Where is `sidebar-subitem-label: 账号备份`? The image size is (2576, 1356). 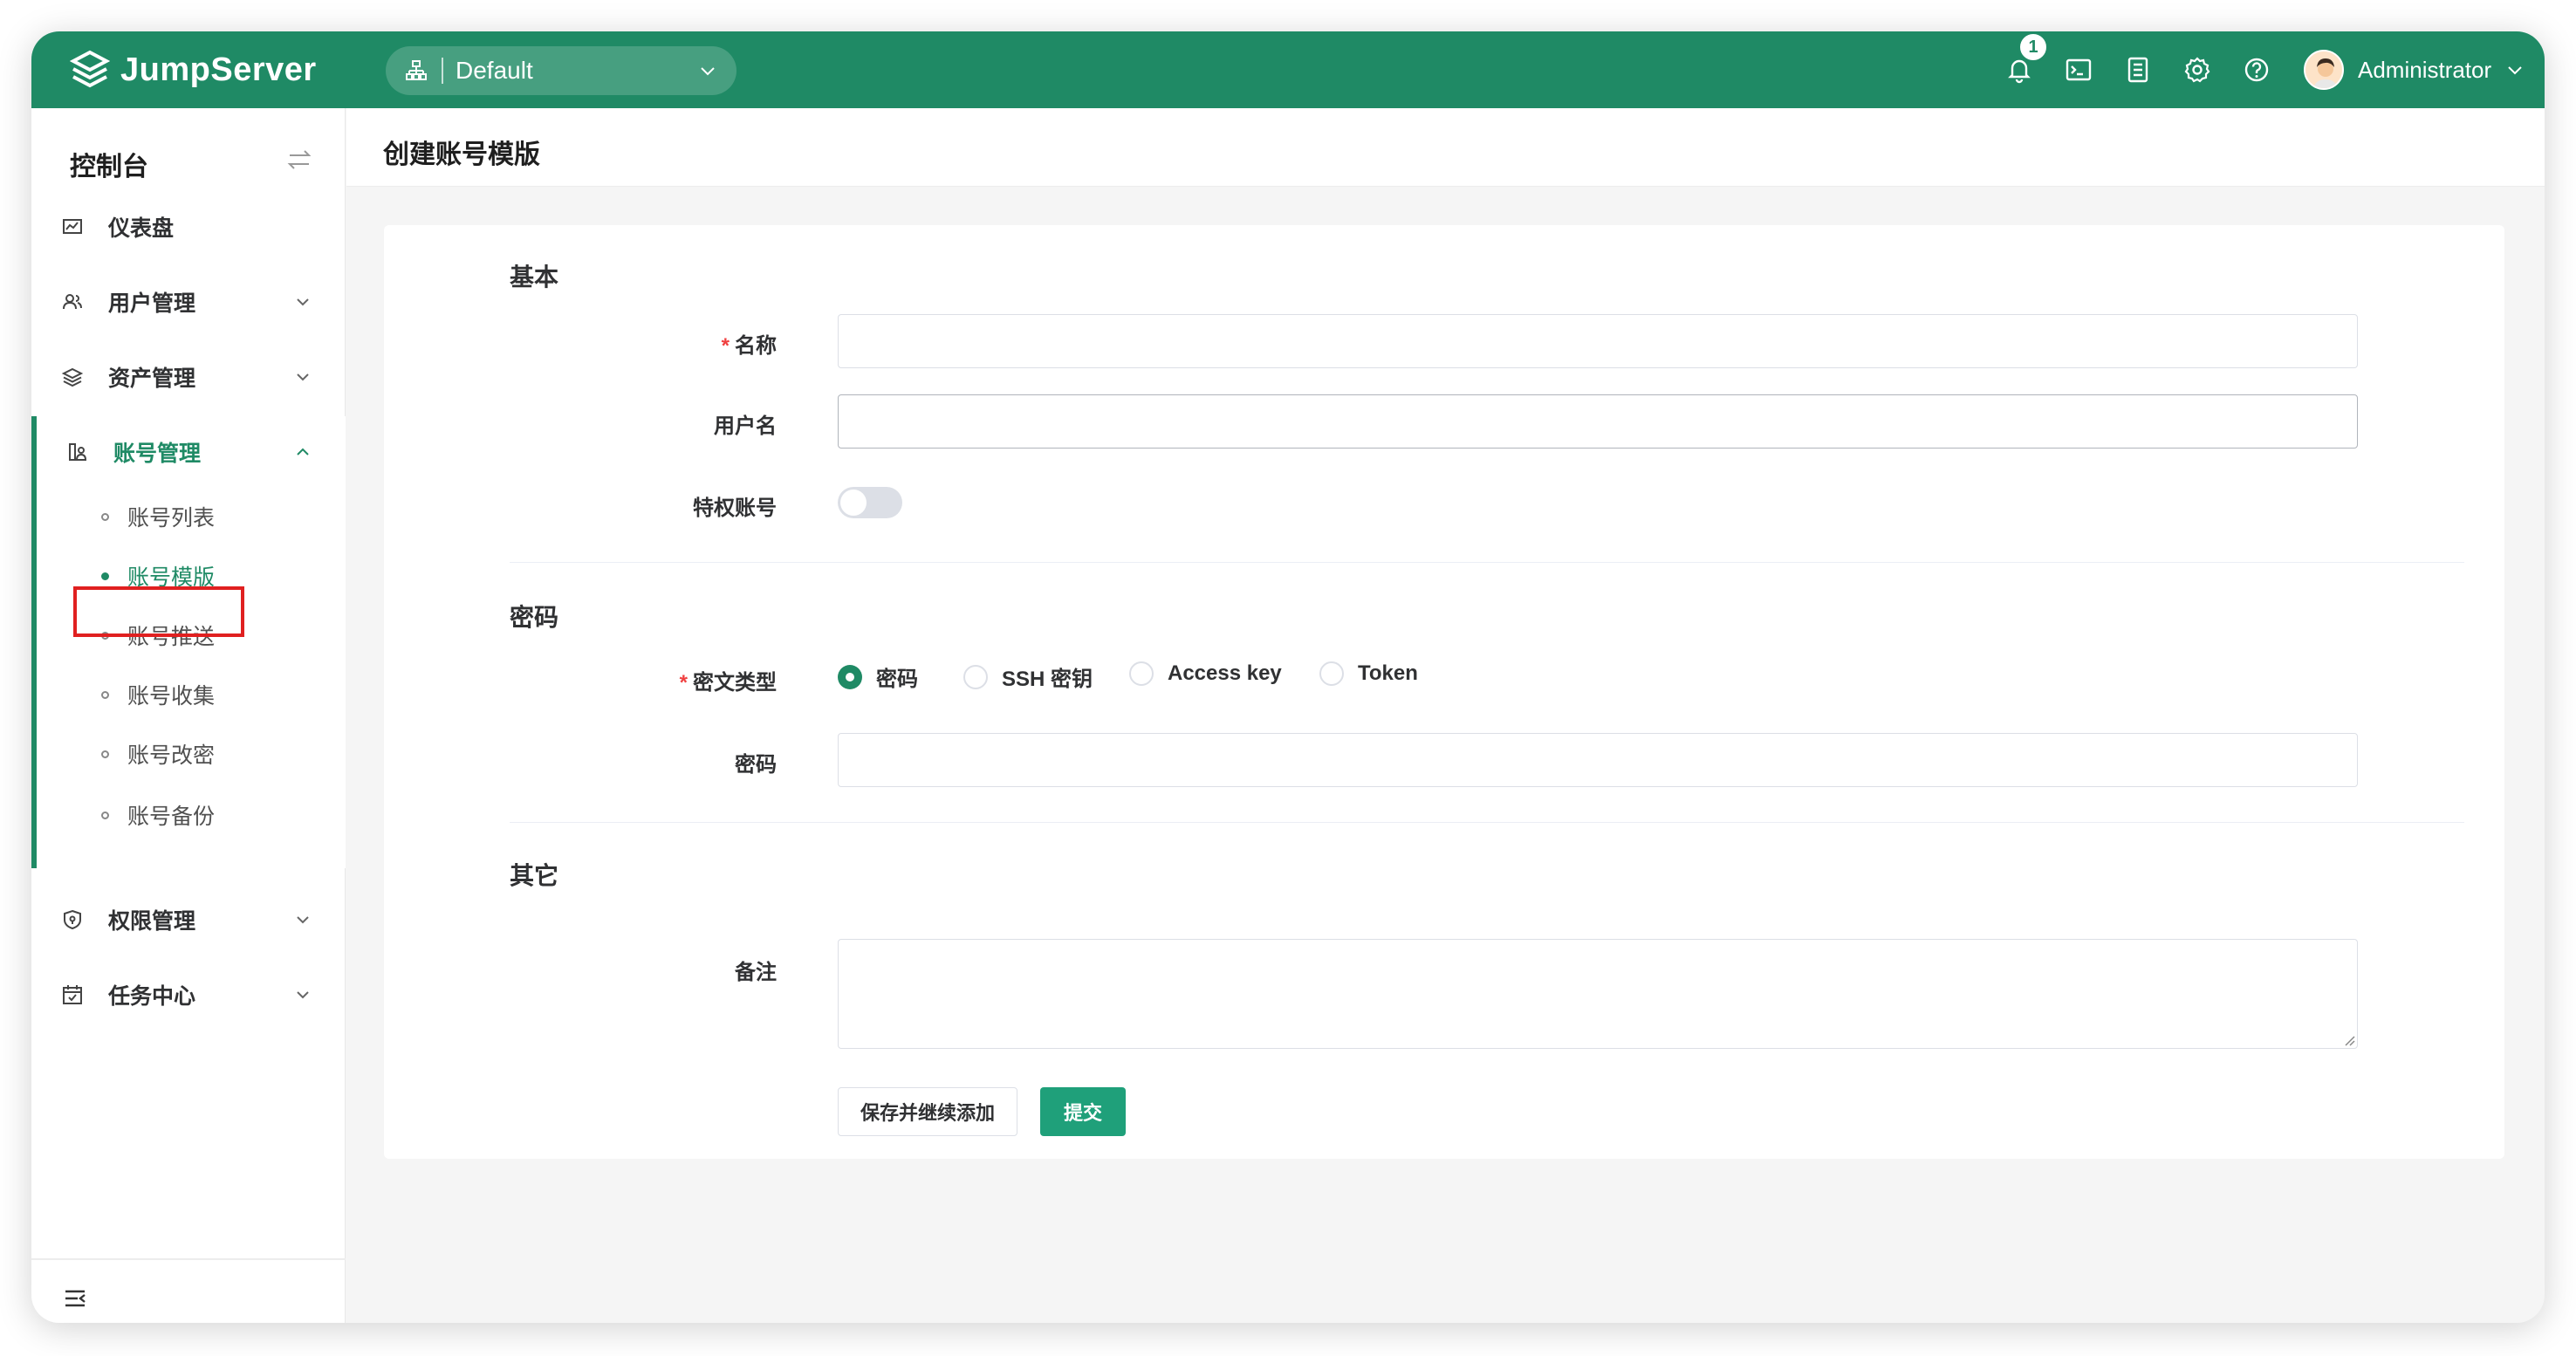
sidebar-subitem-label: 账号备份 is located at coordinates (171, 817).